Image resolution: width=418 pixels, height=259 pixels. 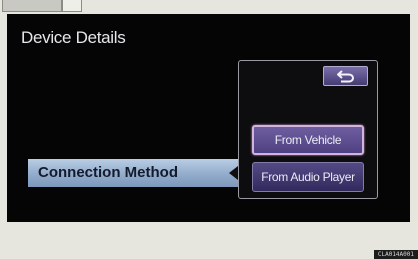 I want to click on popup-pointer, so click(x=233, y=173).